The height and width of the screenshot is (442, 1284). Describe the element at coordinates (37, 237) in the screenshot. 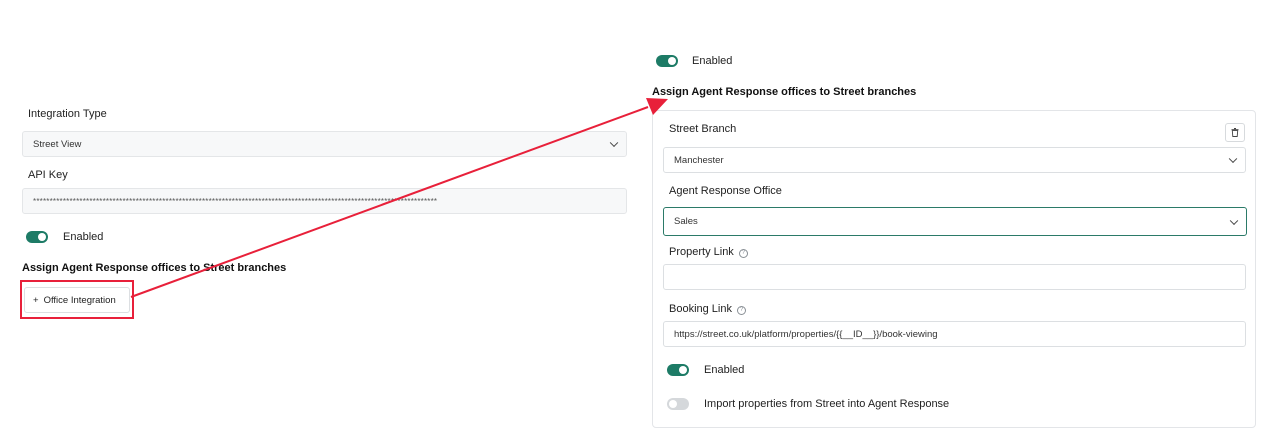

I see `enabled-toggle` at that location.